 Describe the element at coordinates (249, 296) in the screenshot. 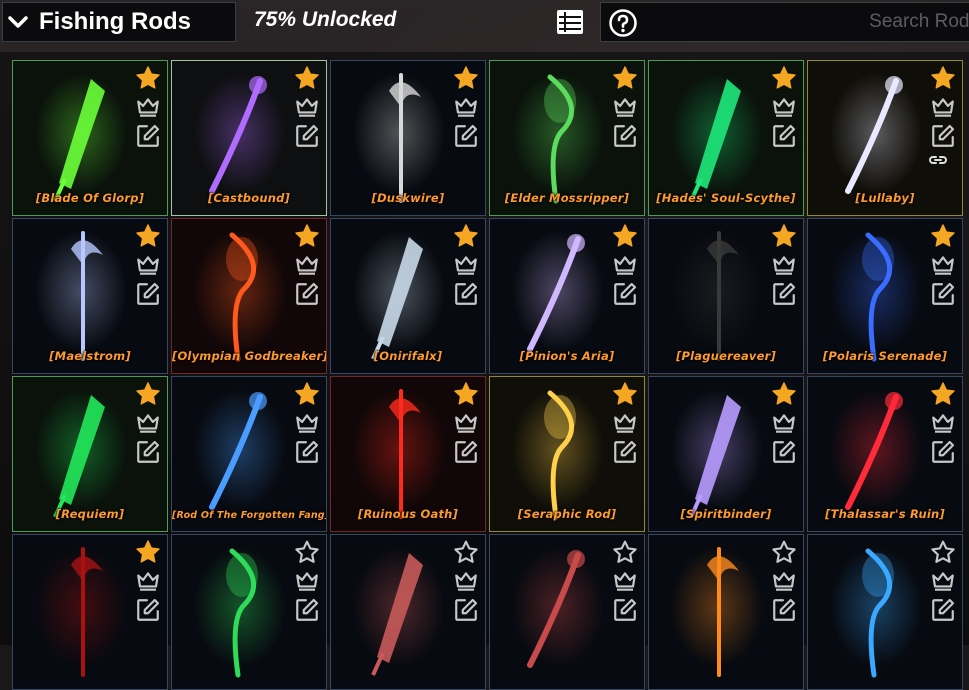

I see `rod-card: [Olympian Godbreaker]` at that location.